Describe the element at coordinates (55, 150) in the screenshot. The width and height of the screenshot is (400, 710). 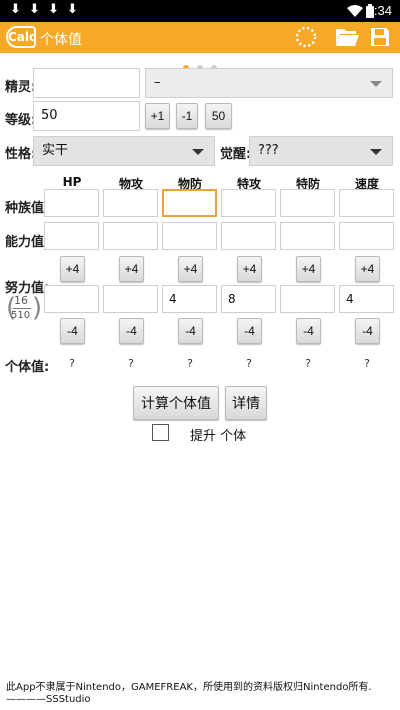
I see `nature-select-value: 实干` at that location.